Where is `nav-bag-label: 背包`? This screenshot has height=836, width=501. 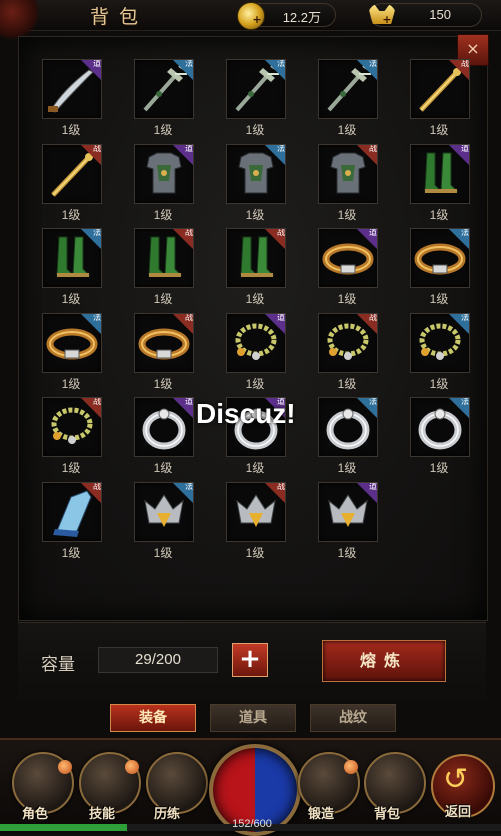 nav-bag-label: 背包 is located at coordinates (387, 814).